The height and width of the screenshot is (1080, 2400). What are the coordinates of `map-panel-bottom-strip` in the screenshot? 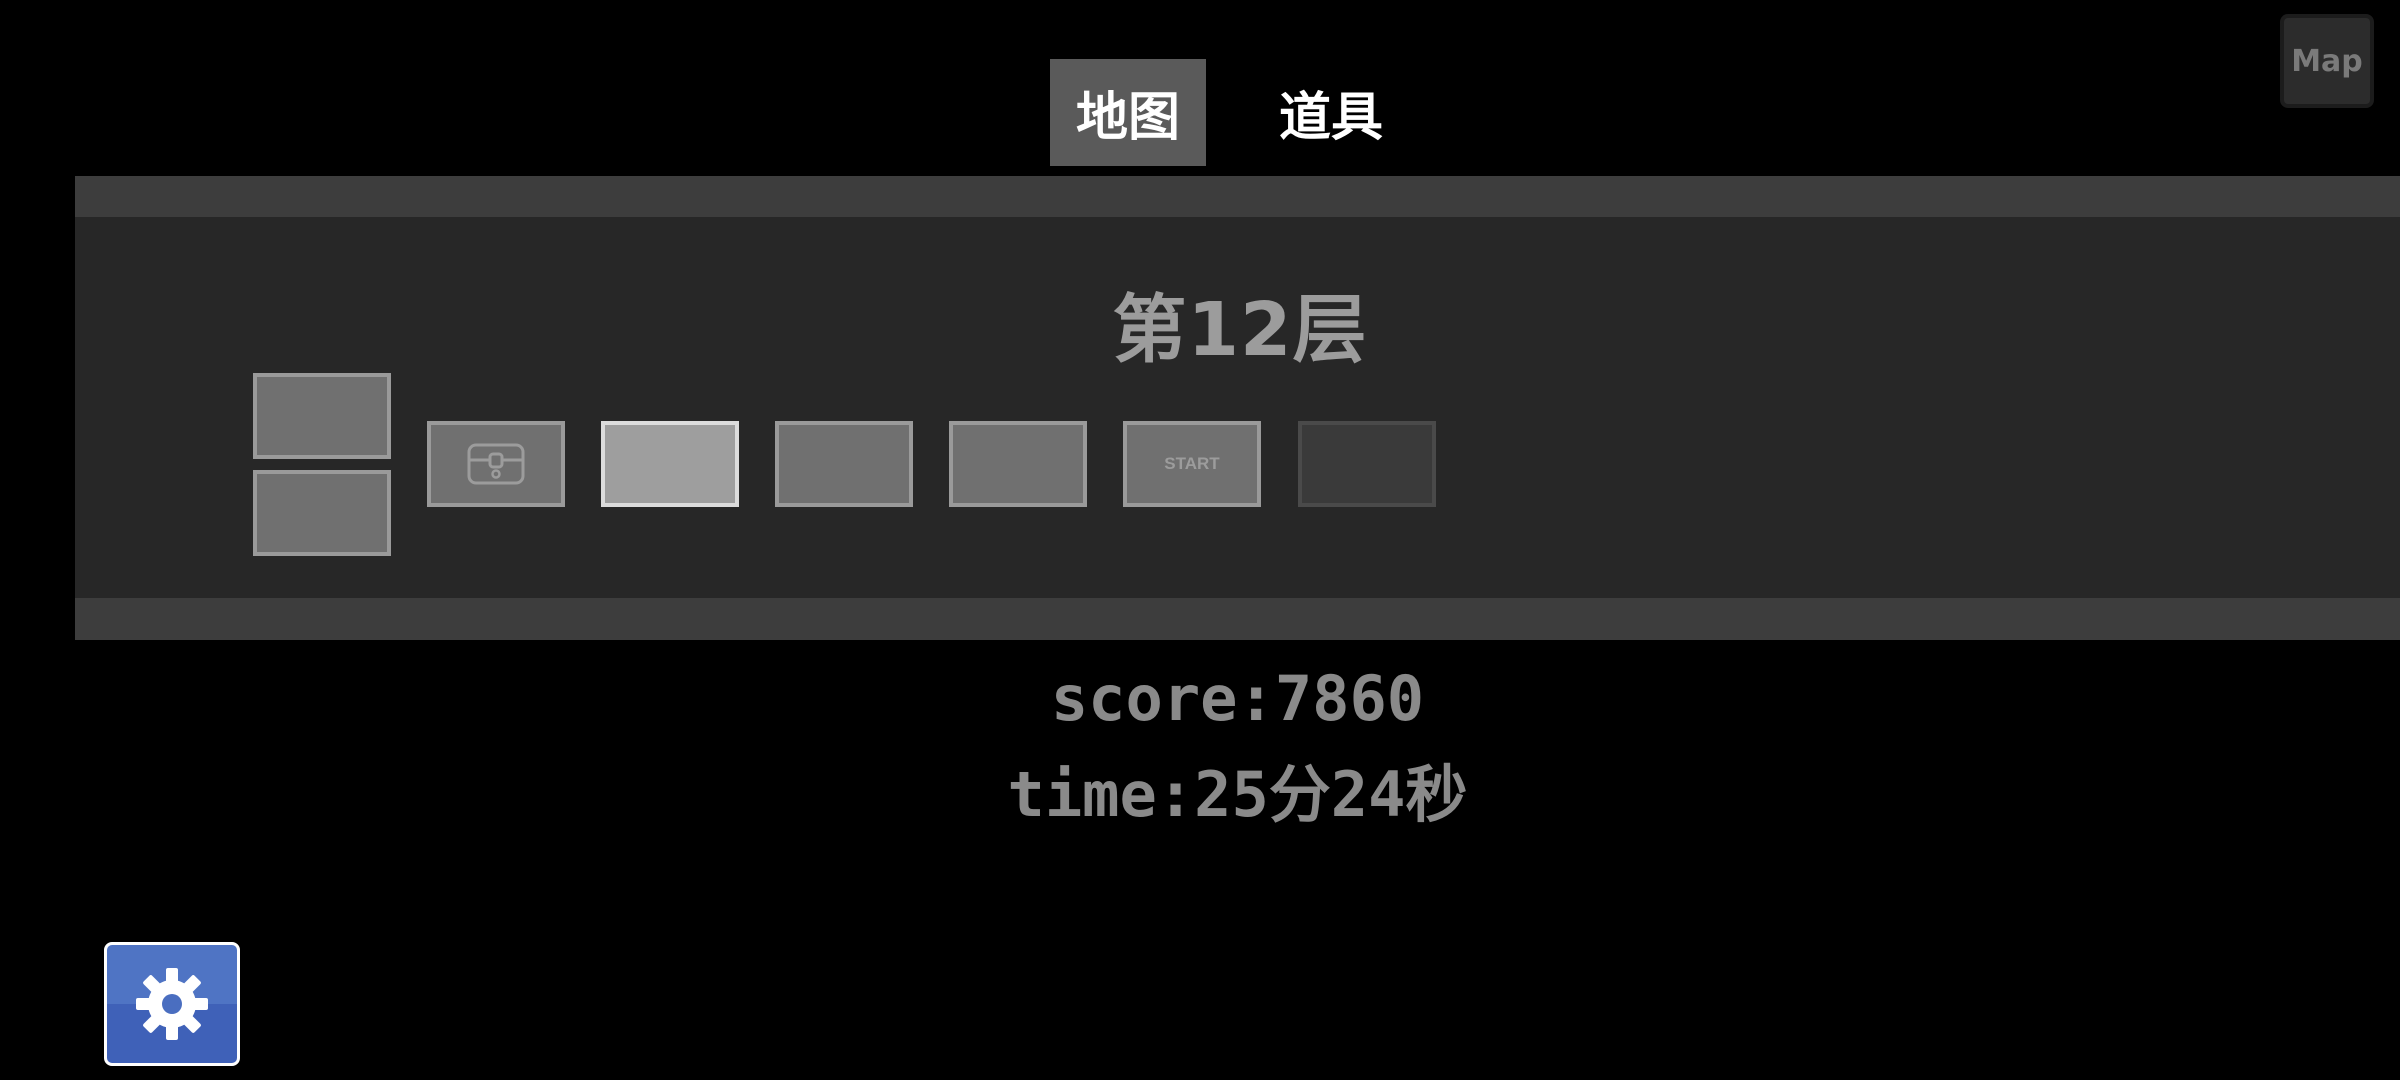 It's located at (1237, 619).